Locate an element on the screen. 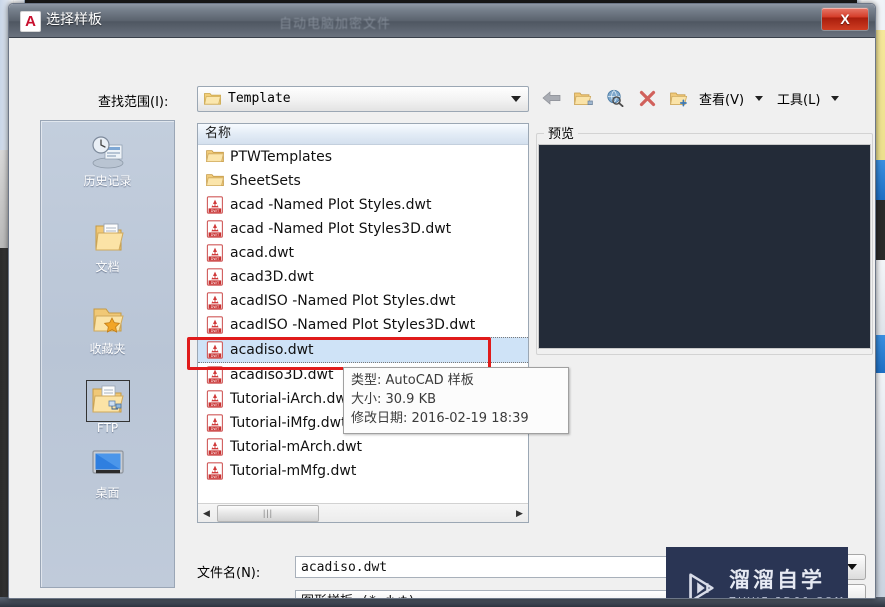  sidebar-item-desktop: 桌面 is located at coordinates (107, 473).